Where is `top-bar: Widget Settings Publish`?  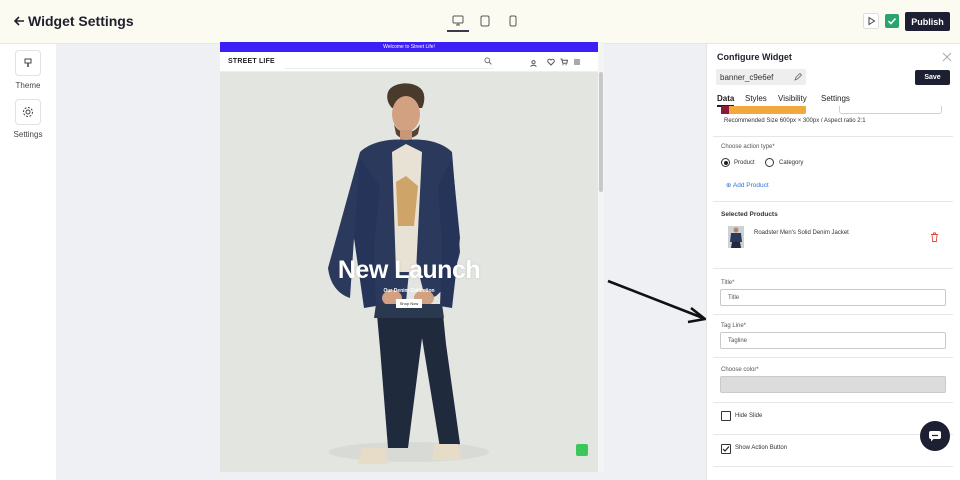
top-bar: Widget Settings Publish is located at coordinates (480, 22).